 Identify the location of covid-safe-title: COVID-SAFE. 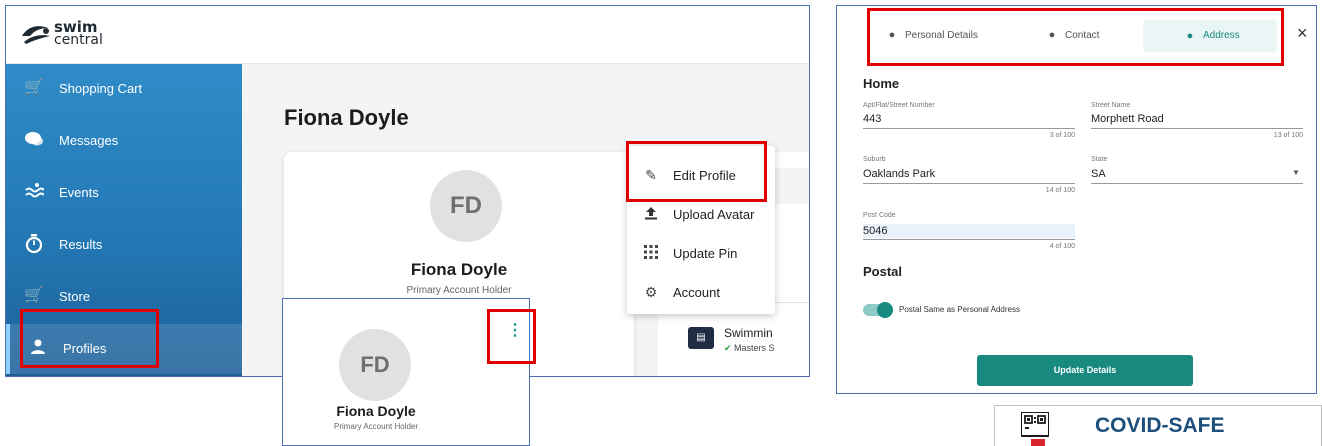
(1160, 425).